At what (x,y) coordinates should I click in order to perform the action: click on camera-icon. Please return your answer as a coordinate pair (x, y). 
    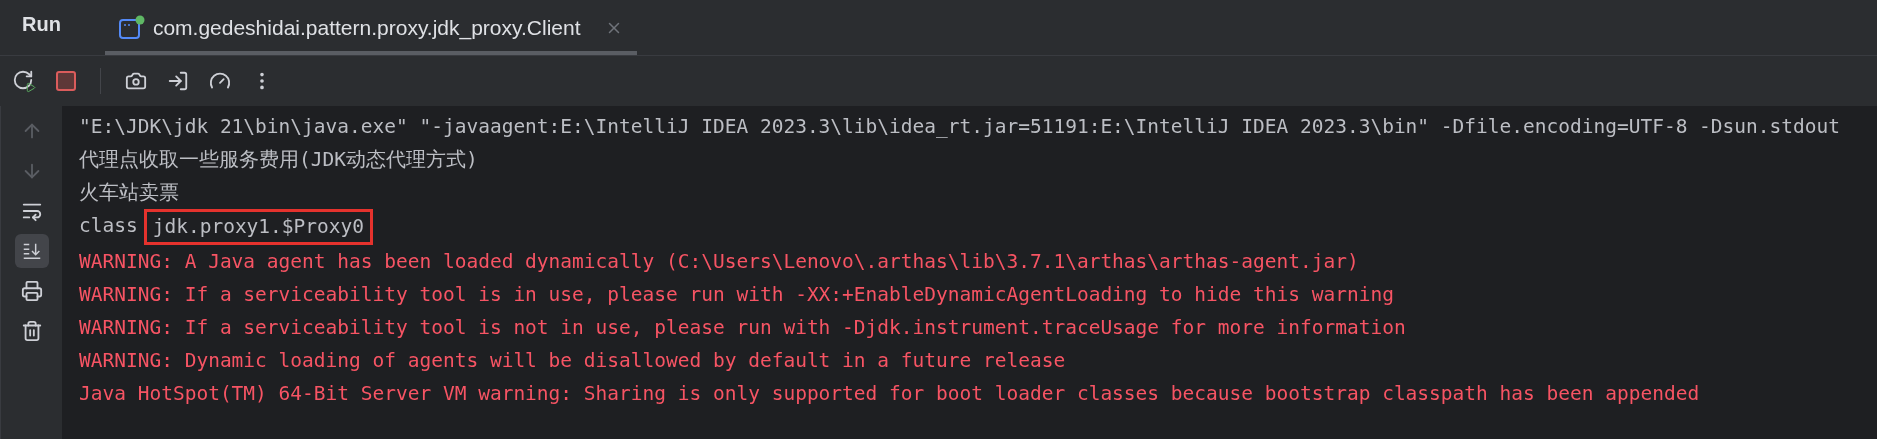
    Looking at the image, I should click on (136, 81).